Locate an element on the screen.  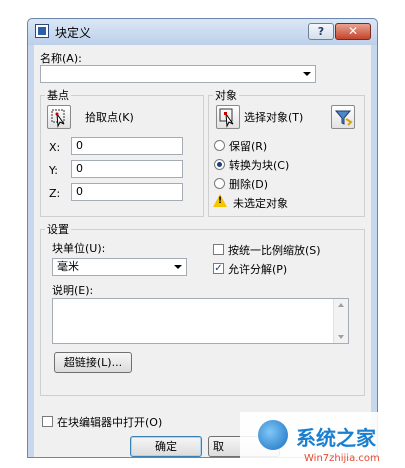
block-unit-value: 毫米 is located at coordinates (68, 266).